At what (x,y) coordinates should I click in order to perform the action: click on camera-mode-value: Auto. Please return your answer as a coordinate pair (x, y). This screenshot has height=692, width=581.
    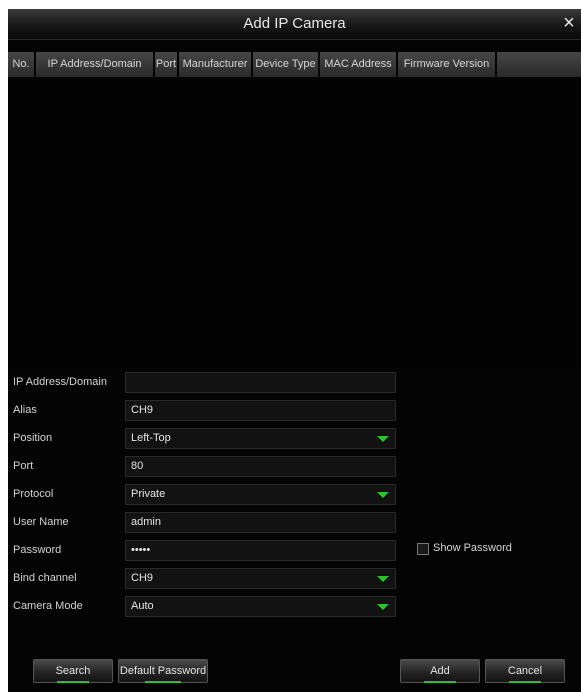
    Looking at the image, I should click on (142, 606).